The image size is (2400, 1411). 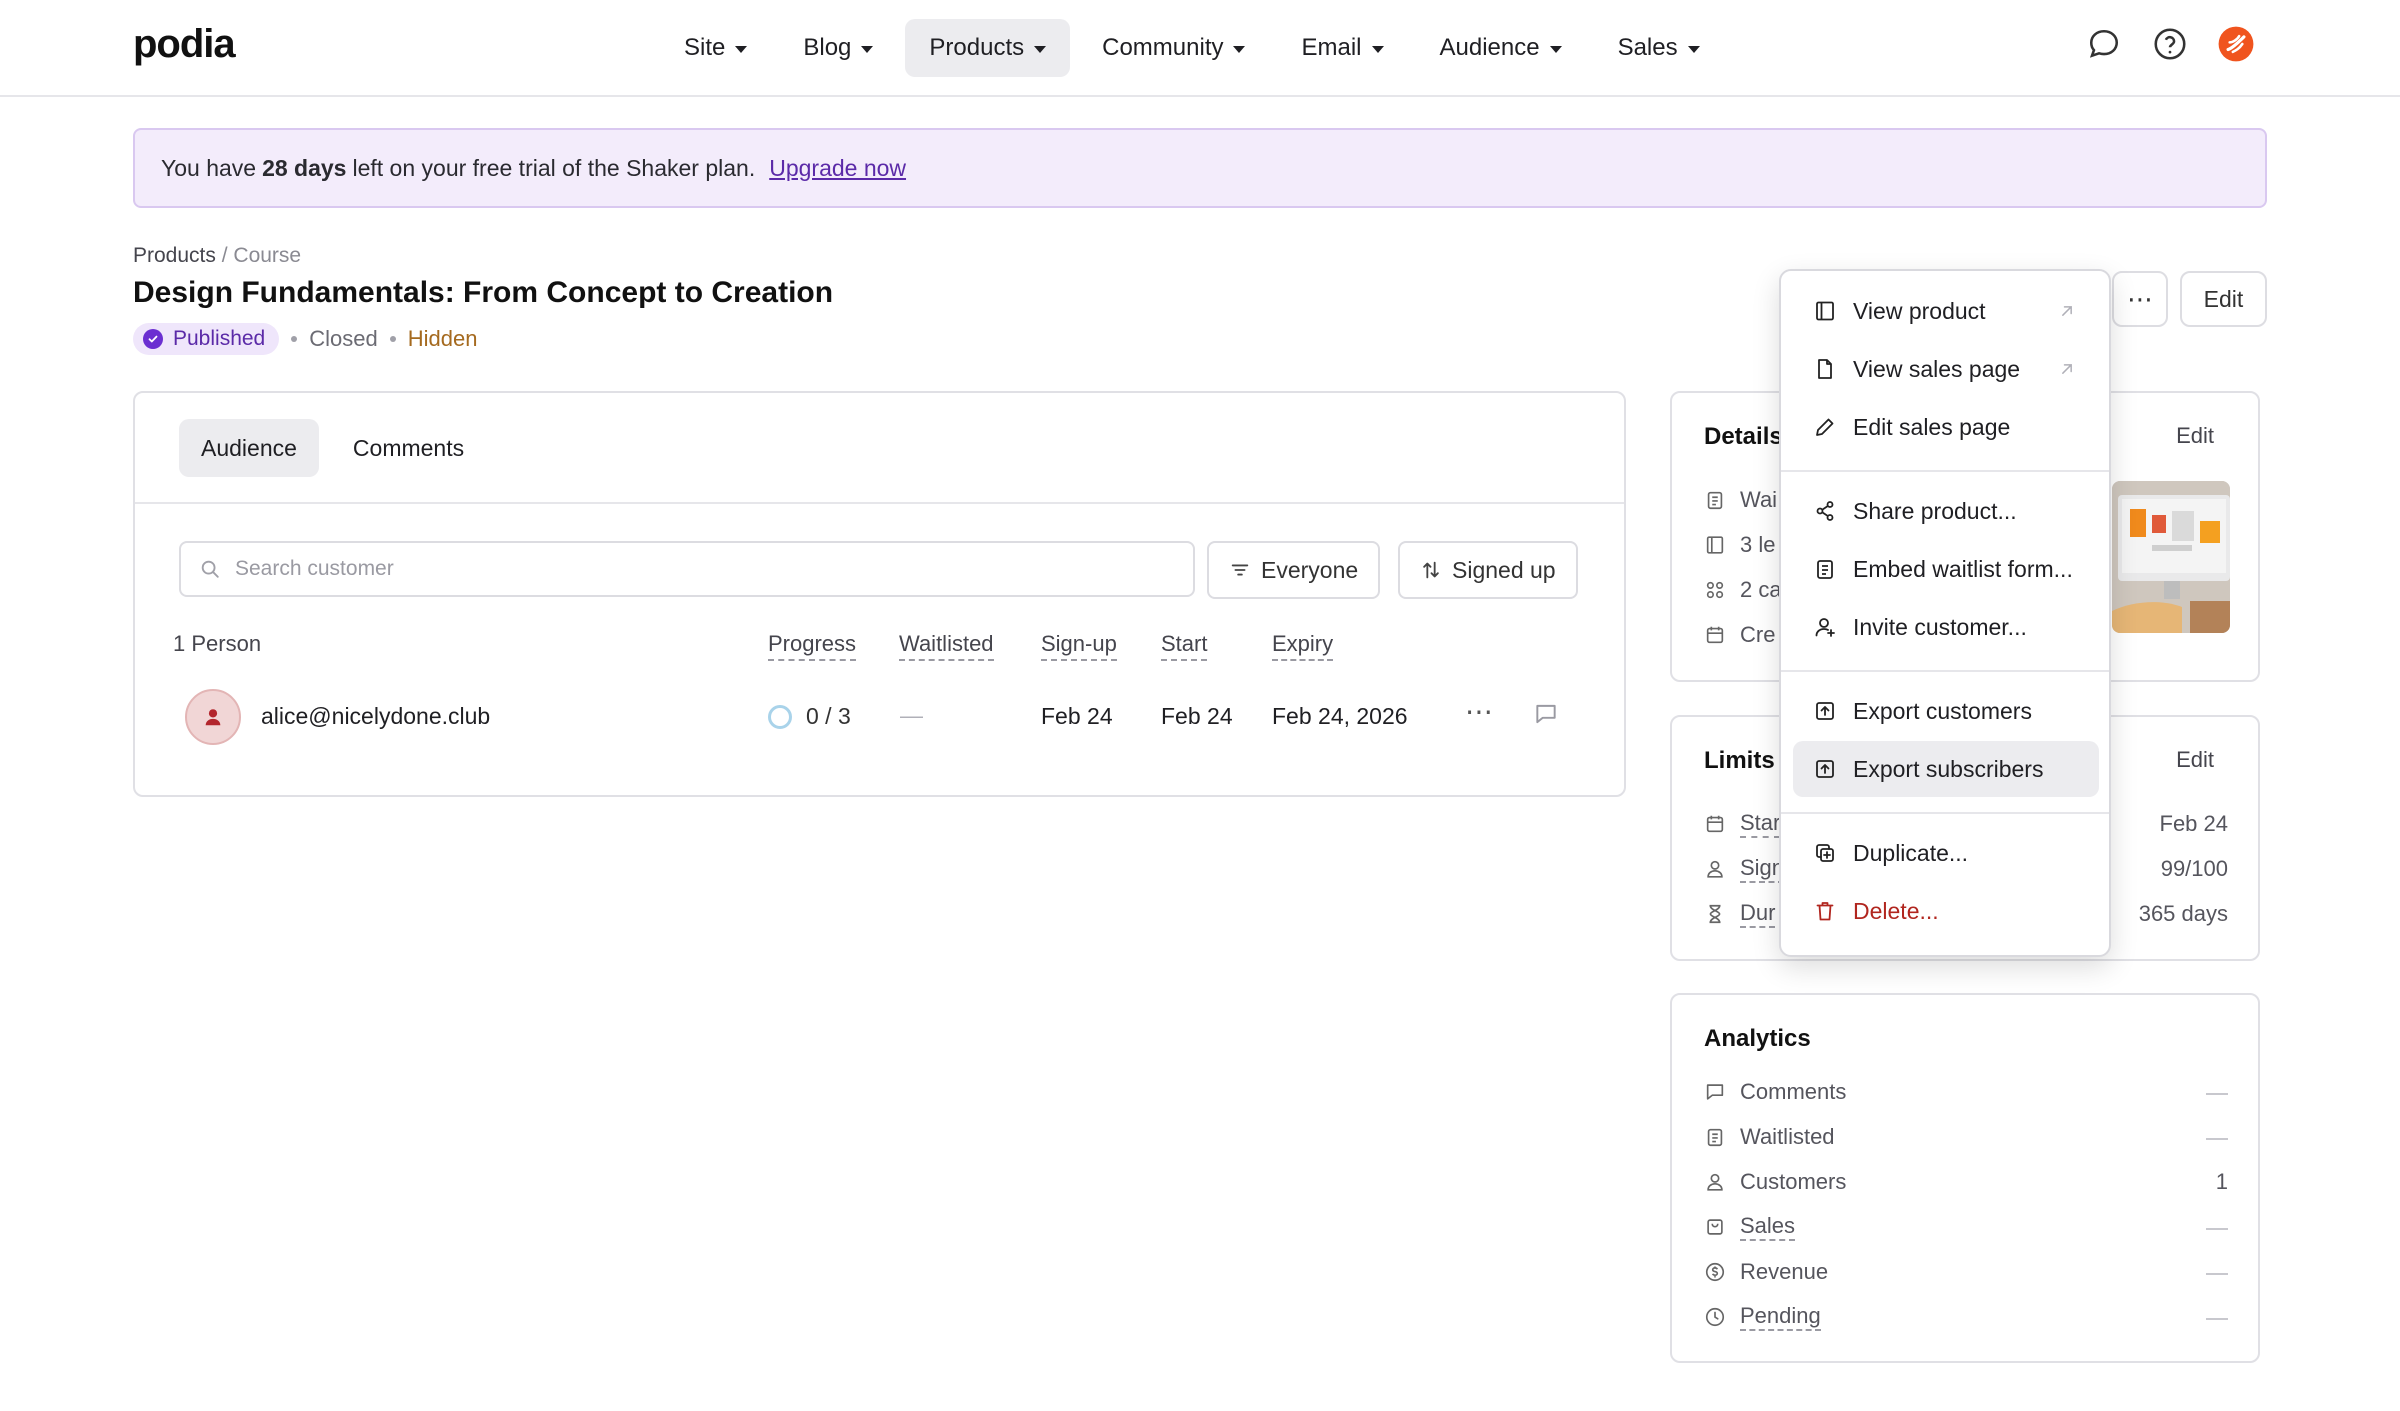 What do you see at coordinates (1163, 47) in the screenshot?
I see `nav-item-label: Community` at bounding box center [1163, 47].